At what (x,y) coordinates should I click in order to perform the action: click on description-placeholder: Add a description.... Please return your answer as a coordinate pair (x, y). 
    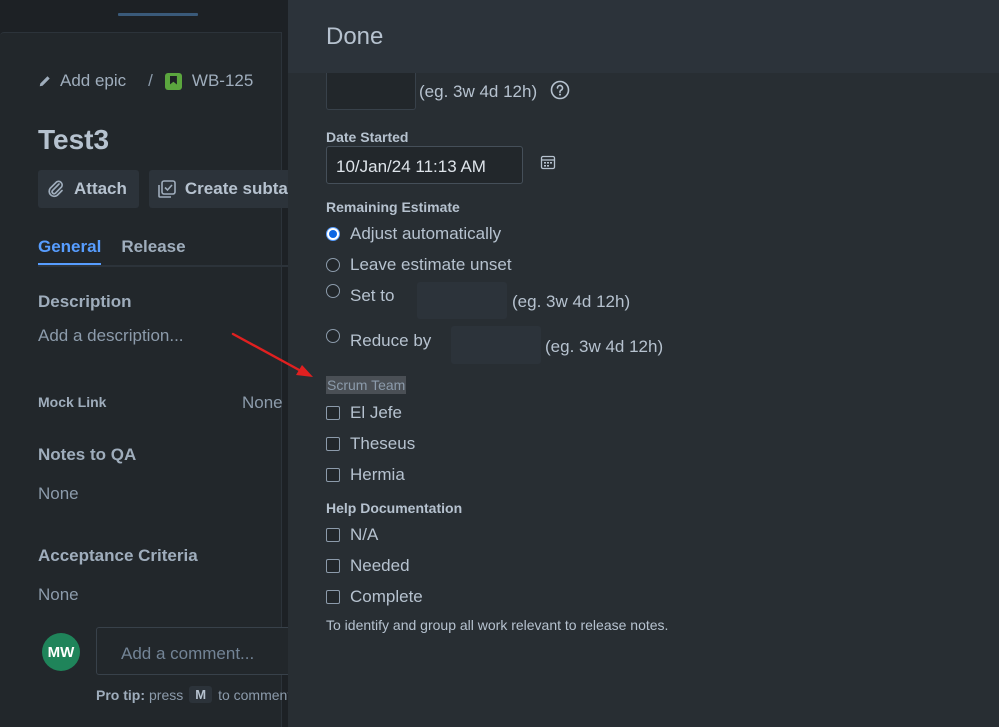
    Looking at the image, I should click on (111, 336).